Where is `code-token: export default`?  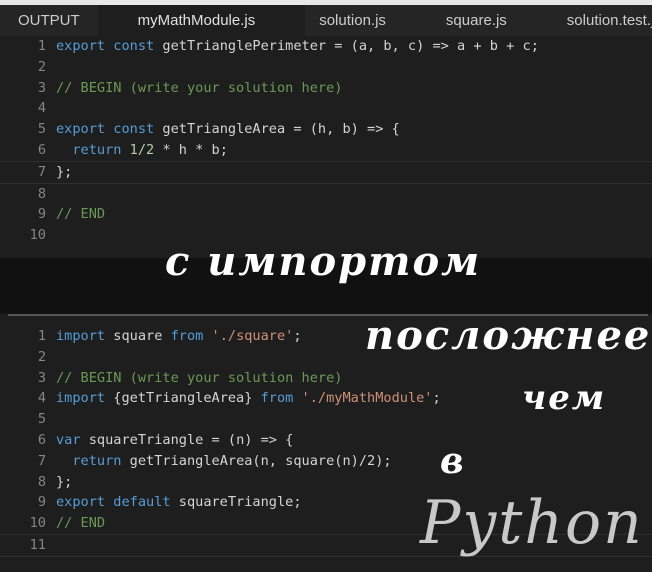
code-token: export default is located at coordinates (117, 502).